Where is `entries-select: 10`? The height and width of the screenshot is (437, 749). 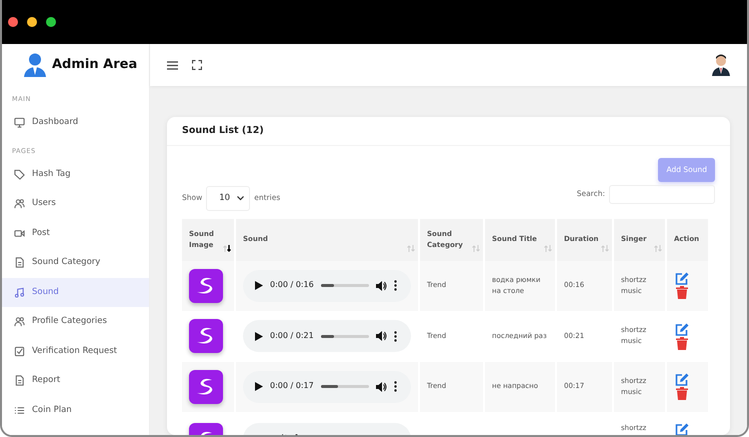 entries-select: 10 is located at coordinates (228, 198).